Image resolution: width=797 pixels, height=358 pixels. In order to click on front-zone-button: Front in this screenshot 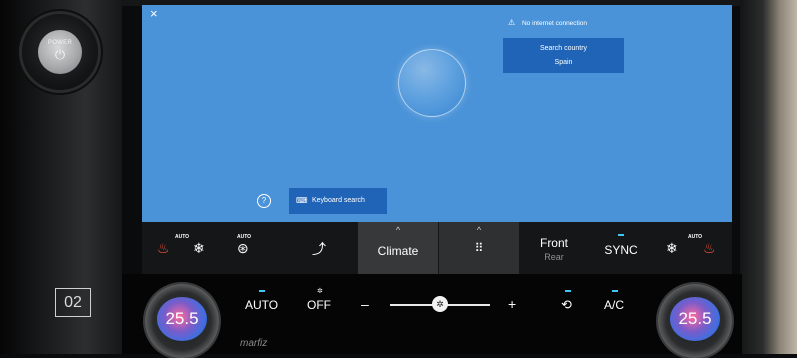, I will do `click(554, 243)`.